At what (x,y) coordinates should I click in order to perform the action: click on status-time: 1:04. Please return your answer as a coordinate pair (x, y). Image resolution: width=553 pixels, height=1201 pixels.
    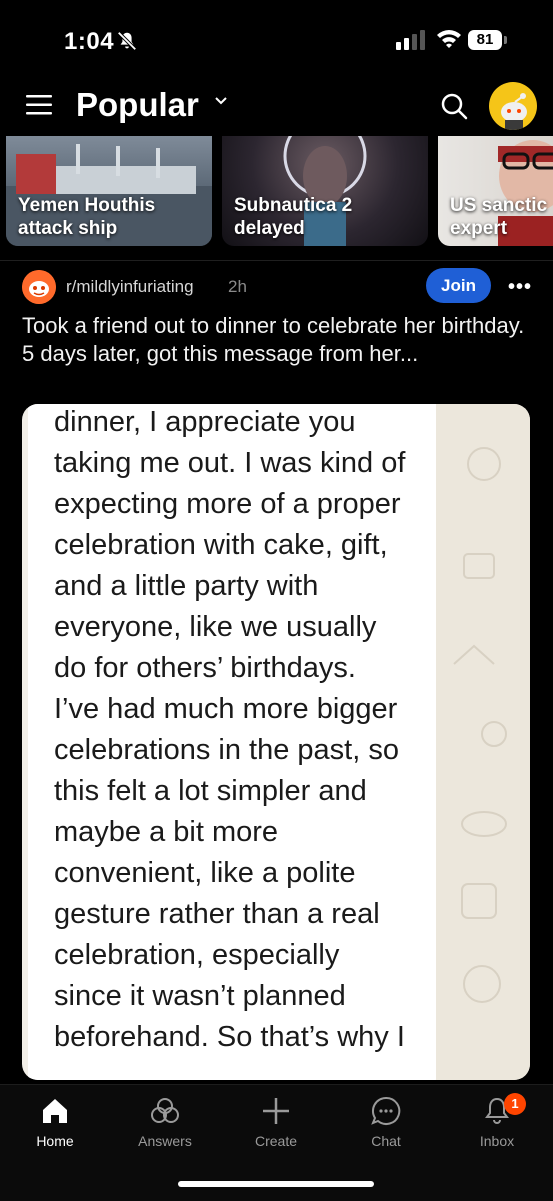
    Looking at the image, I should click on (89, 41).